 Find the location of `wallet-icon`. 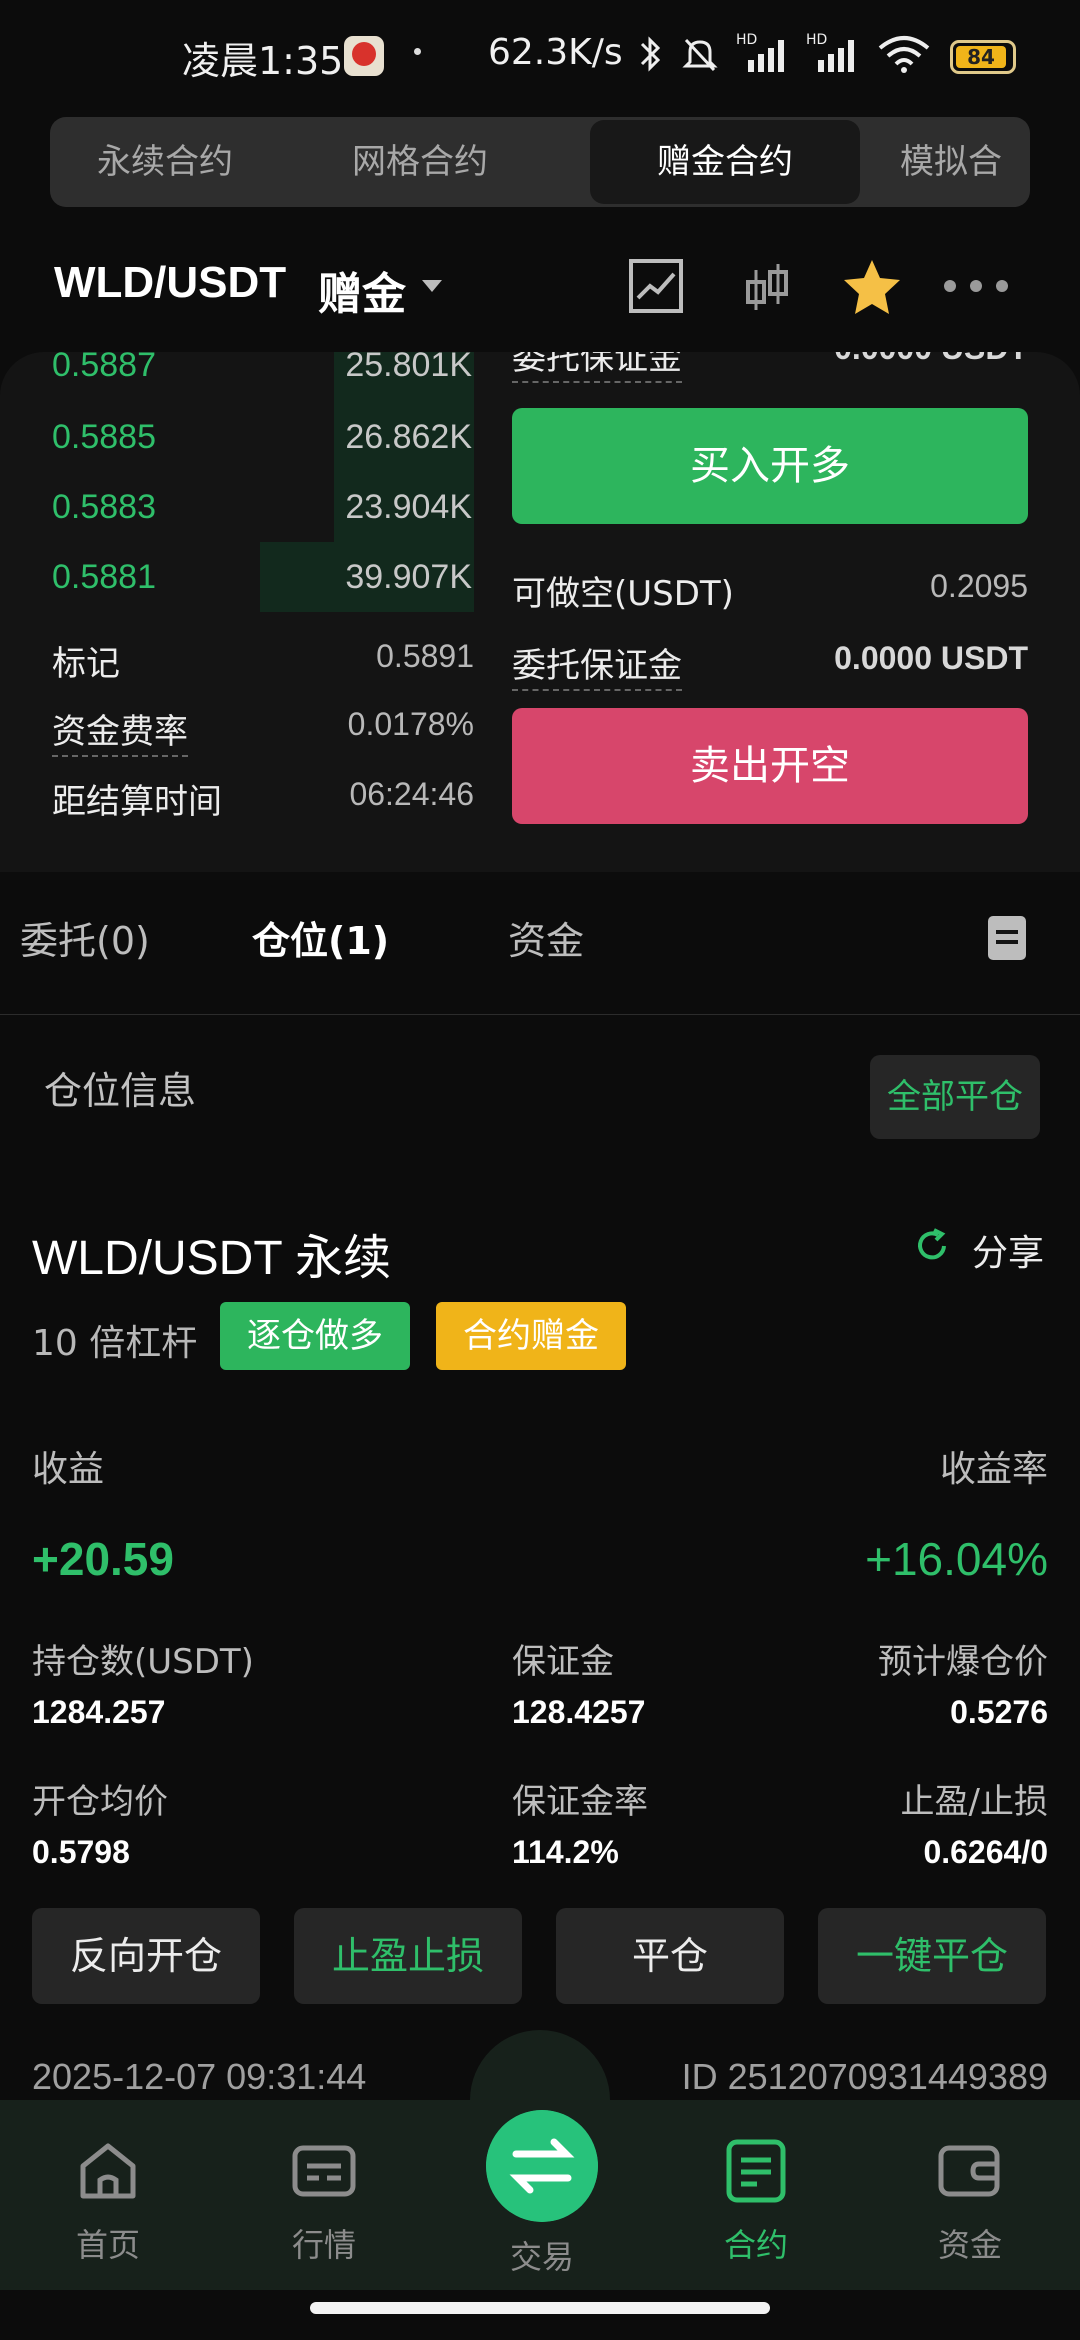

wallet-icon is located at coordinates (969, 2171).